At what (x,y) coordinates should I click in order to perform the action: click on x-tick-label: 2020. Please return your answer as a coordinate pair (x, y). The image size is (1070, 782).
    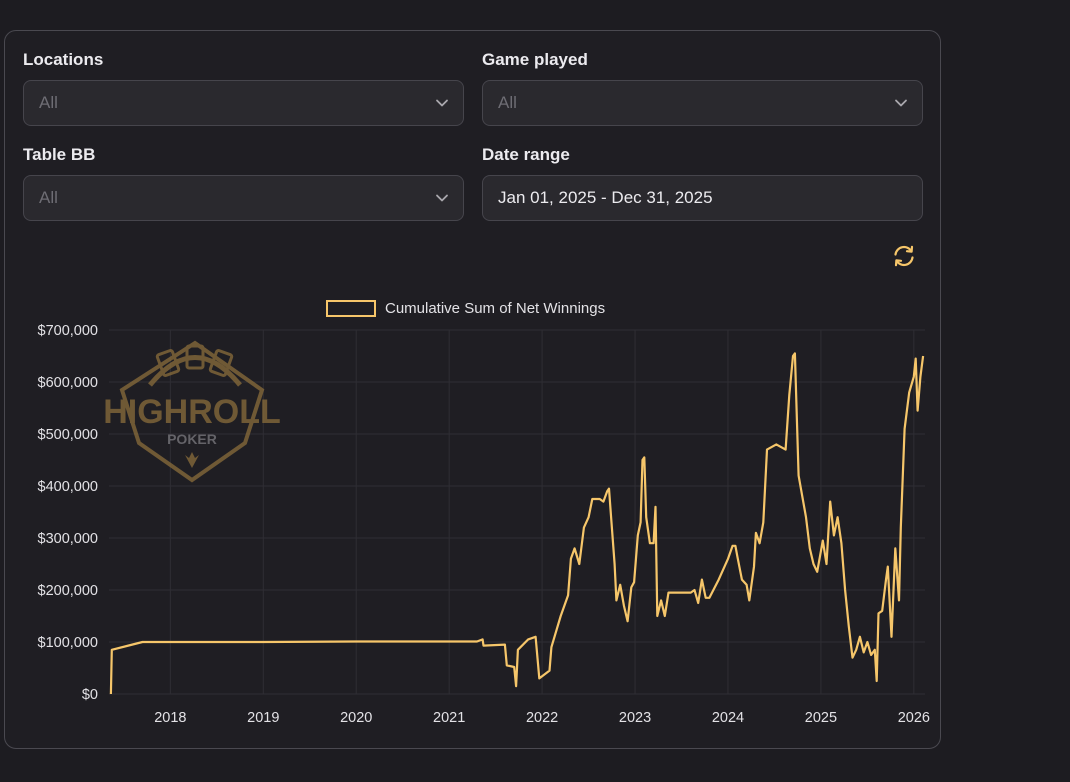
    Looking at the image, I should click on (356, 718).